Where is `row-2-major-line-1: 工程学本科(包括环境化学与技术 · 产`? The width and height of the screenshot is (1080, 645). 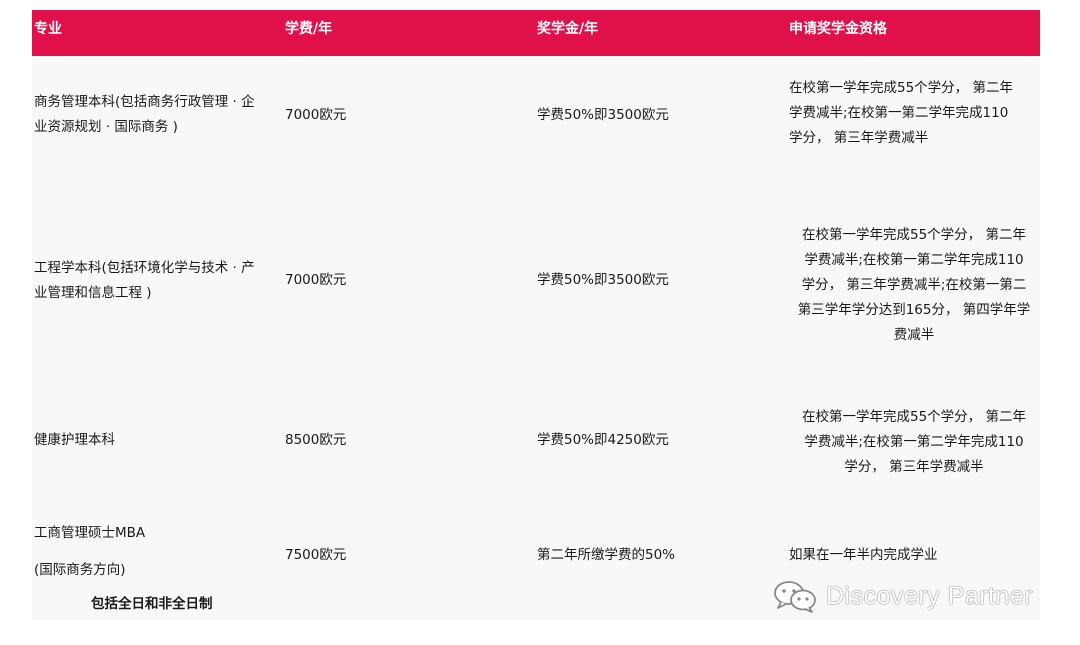 row-2-major-line-1: 工程学本科(包括环境化学与技术 · 产 is located at coordinates (144, 268).